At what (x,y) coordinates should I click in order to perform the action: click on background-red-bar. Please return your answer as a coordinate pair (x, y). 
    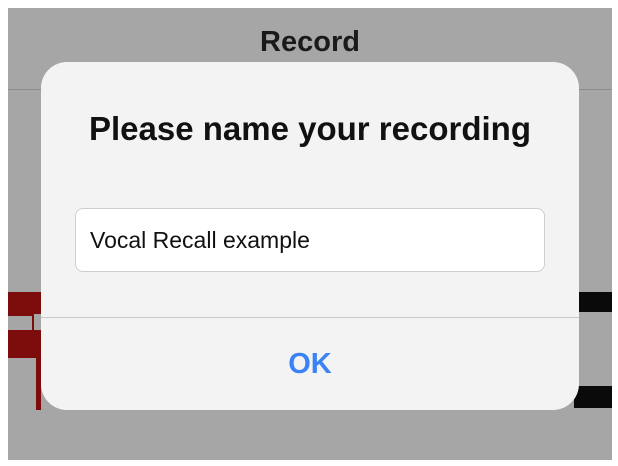
    Looking at the image, I should click on (21, 322).